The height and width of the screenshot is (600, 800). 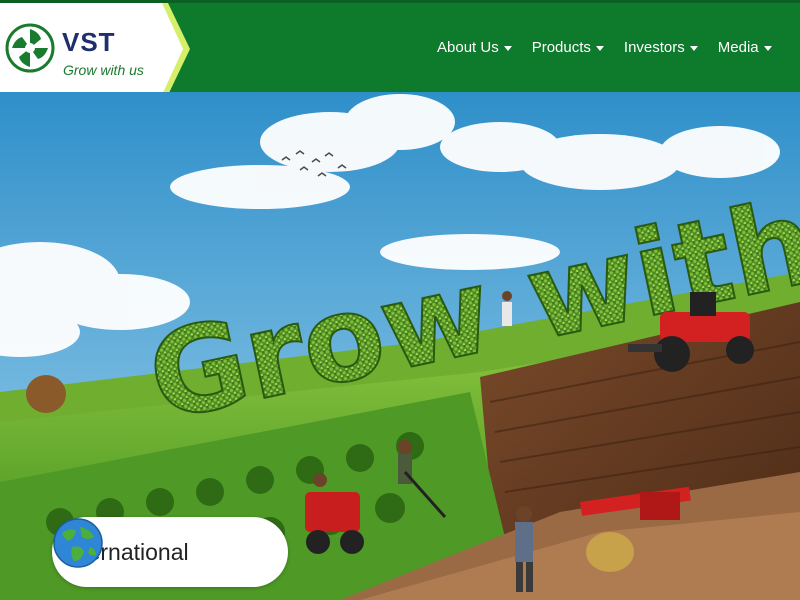 I want to click on walking-farmer, so click(x=507, y=308).